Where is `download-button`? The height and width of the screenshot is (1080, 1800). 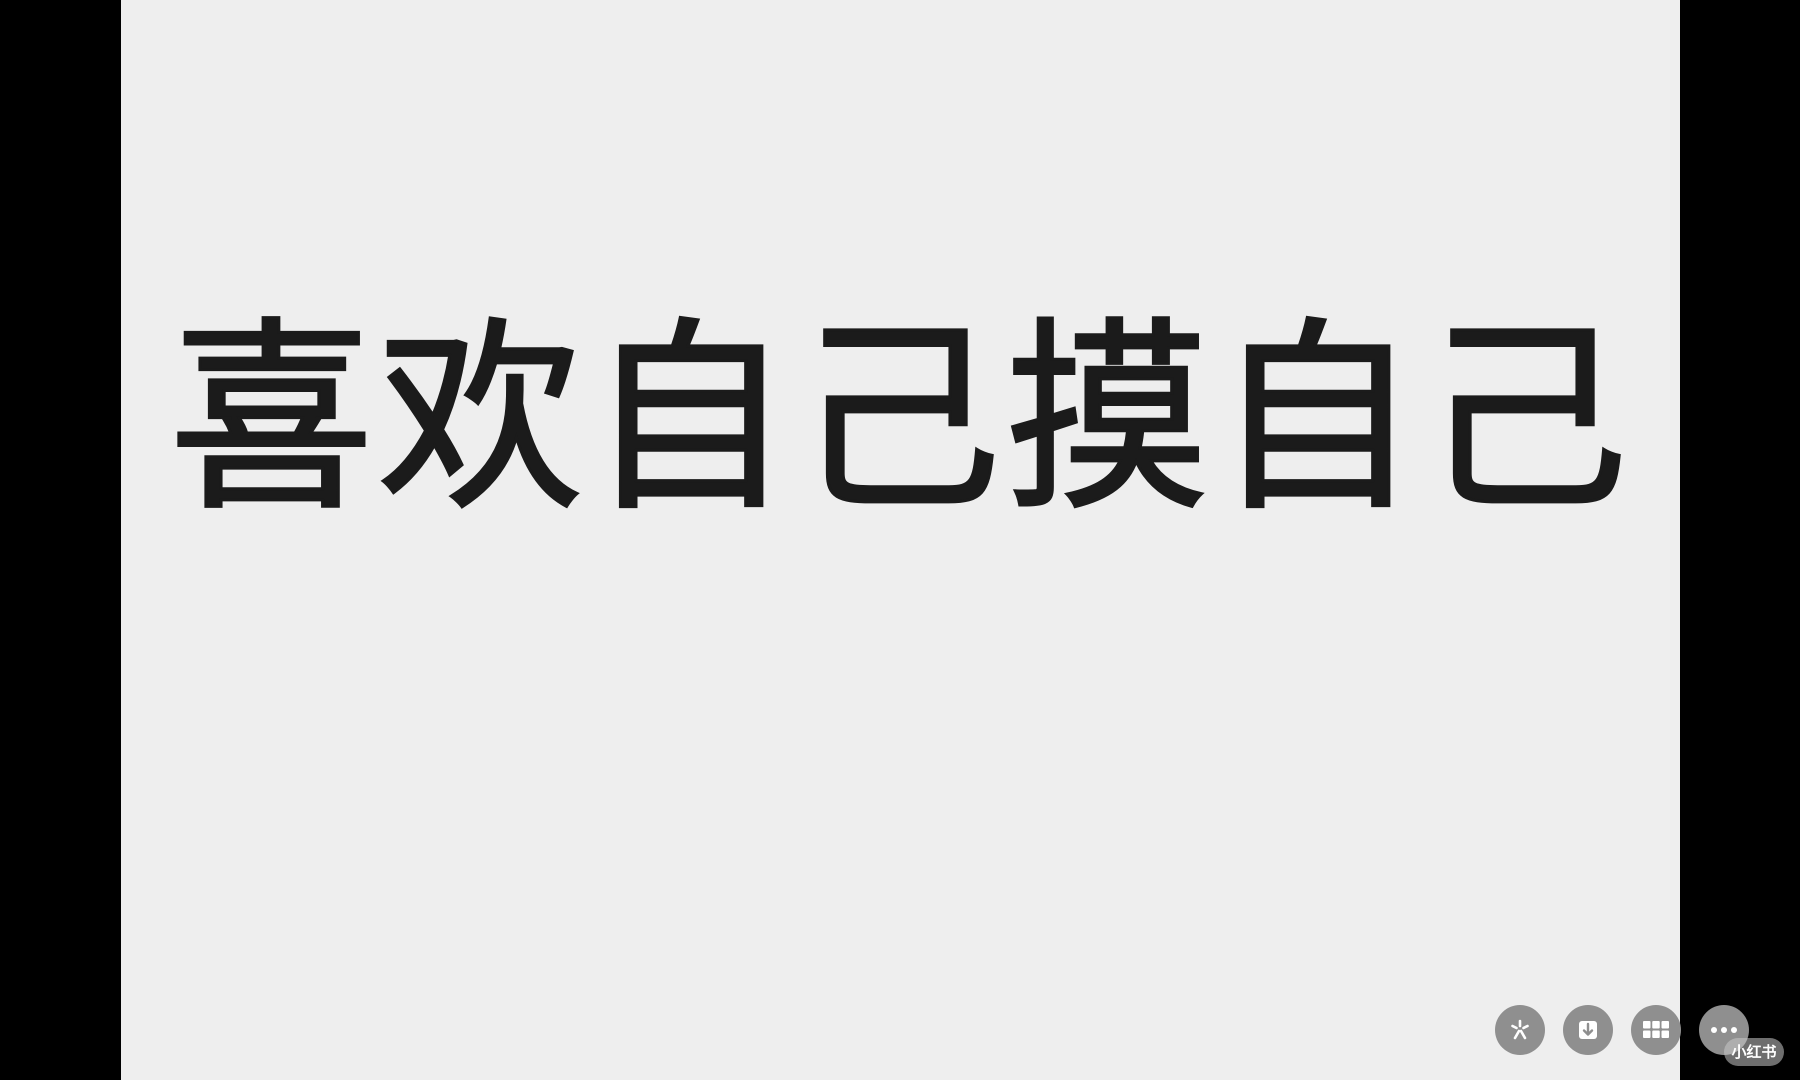 download-button is located at coordinates (1588, 1030).